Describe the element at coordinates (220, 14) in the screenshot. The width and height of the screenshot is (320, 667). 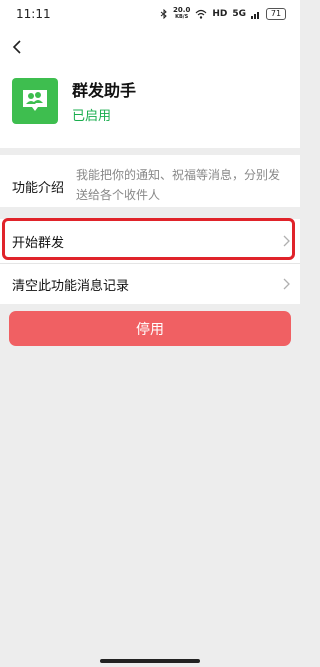
I see `hd-badge: HD` at that location.